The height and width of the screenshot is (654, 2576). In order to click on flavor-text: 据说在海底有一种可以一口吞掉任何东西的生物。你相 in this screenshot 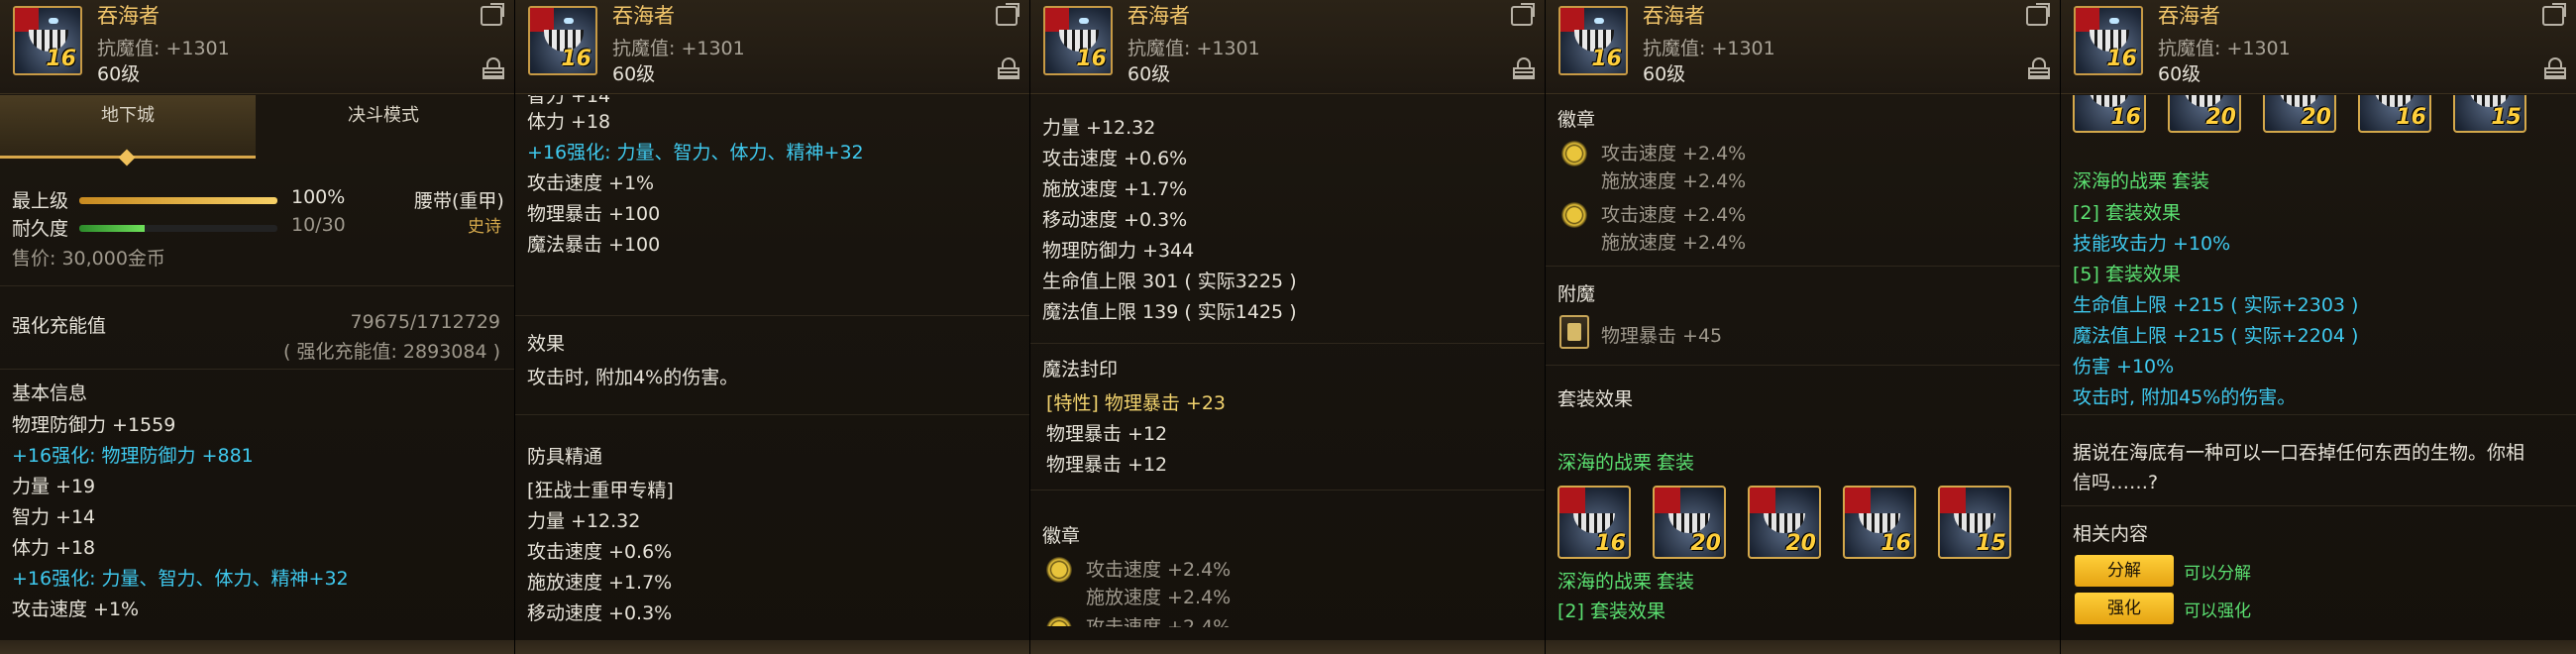, I will do `click(2299, 453)`.